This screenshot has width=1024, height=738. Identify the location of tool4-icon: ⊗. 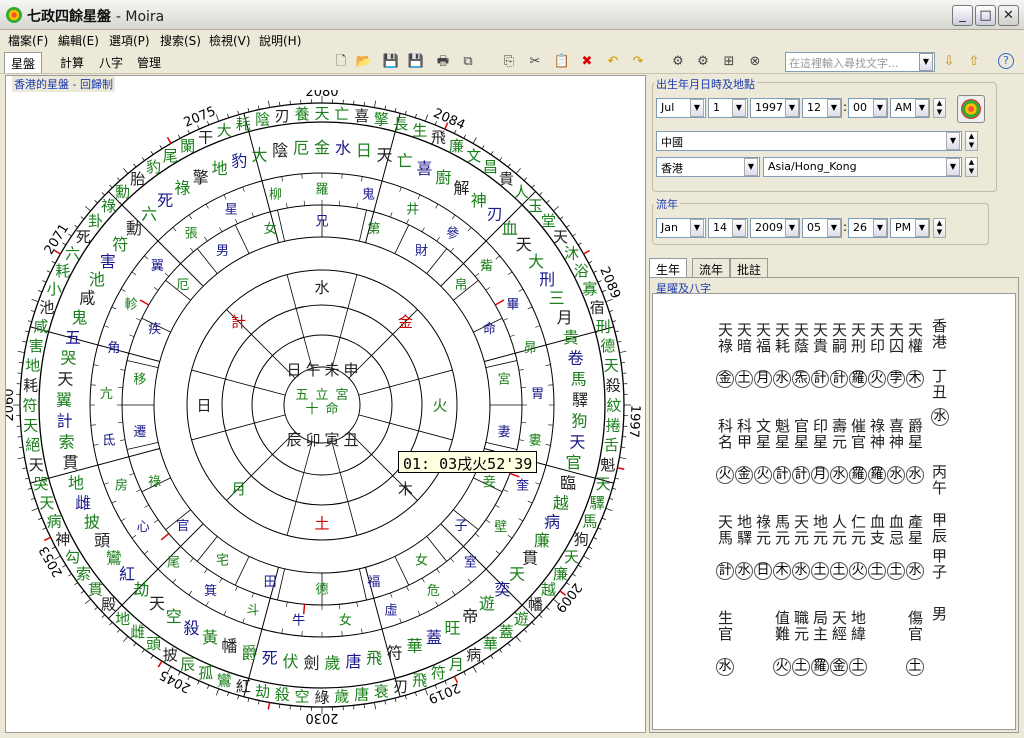
(755, 62).